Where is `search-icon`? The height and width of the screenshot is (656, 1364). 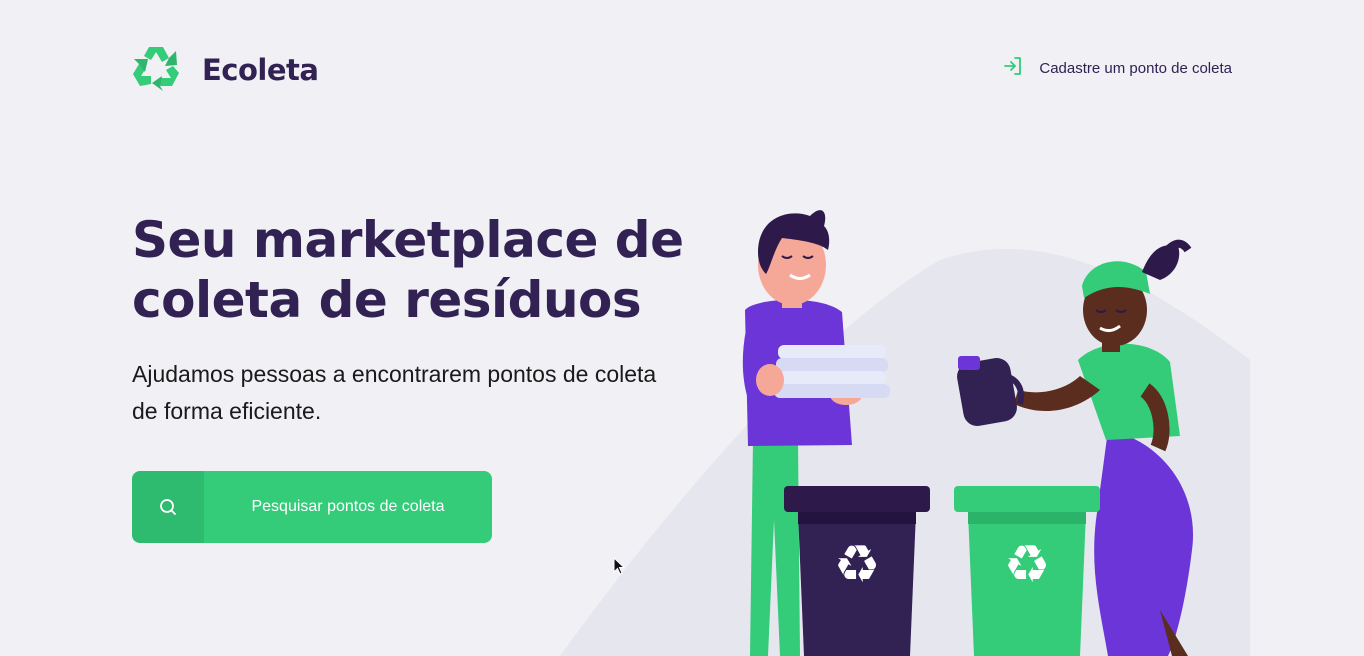
search-icon is located at coordinates (168, 507).